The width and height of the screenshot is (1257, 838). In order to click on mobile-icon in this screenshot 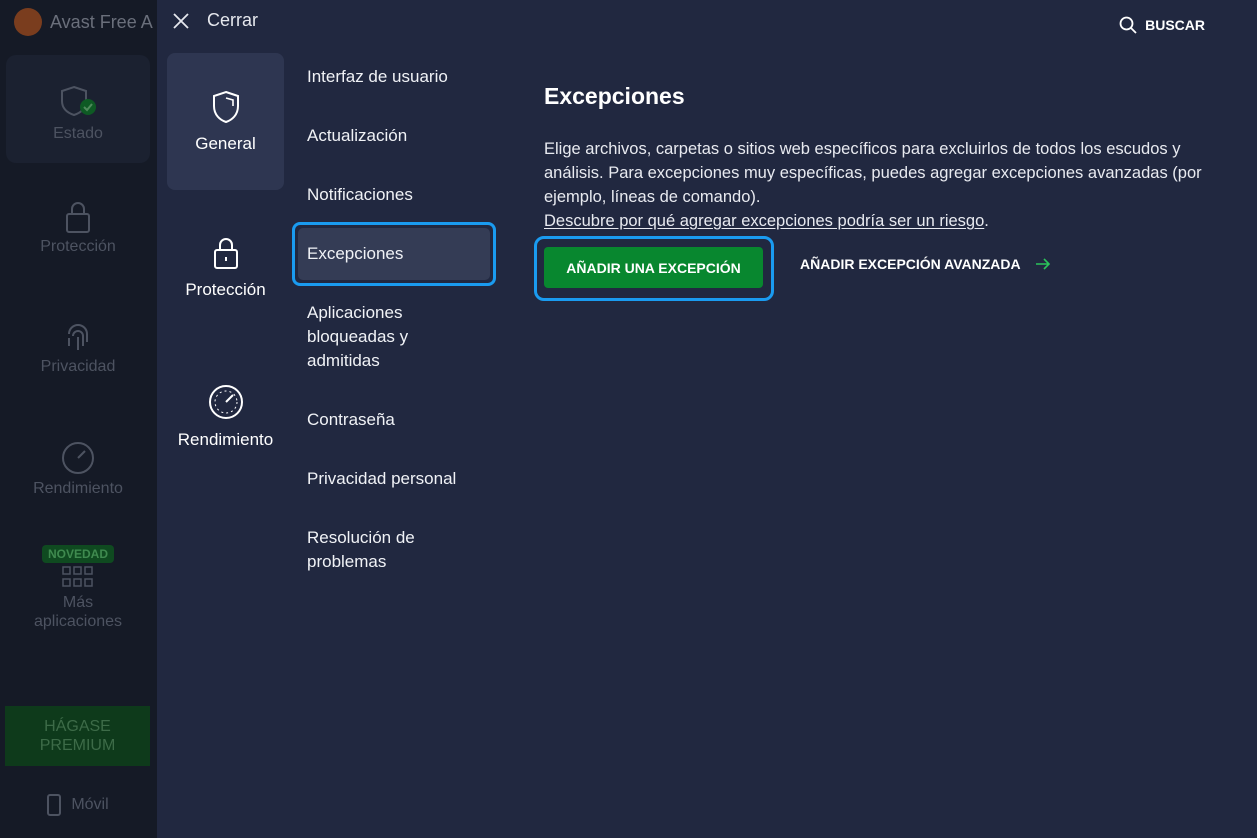, I will do `click(54, 805)`.